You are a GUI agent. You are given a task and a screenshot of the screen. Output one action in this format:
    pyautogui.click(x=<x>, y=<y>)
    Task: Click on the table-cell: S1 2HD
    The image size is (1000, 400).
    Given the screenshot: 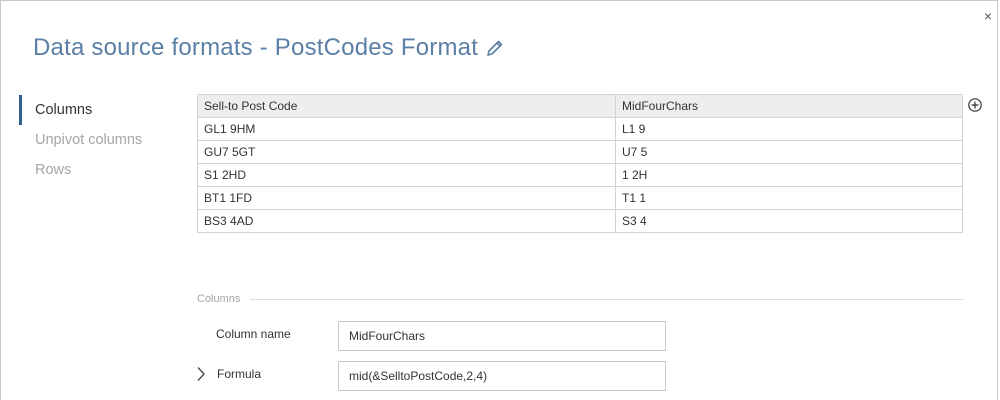 What is the action you would take?
    pyautogui.click(x=406, y=175)
    